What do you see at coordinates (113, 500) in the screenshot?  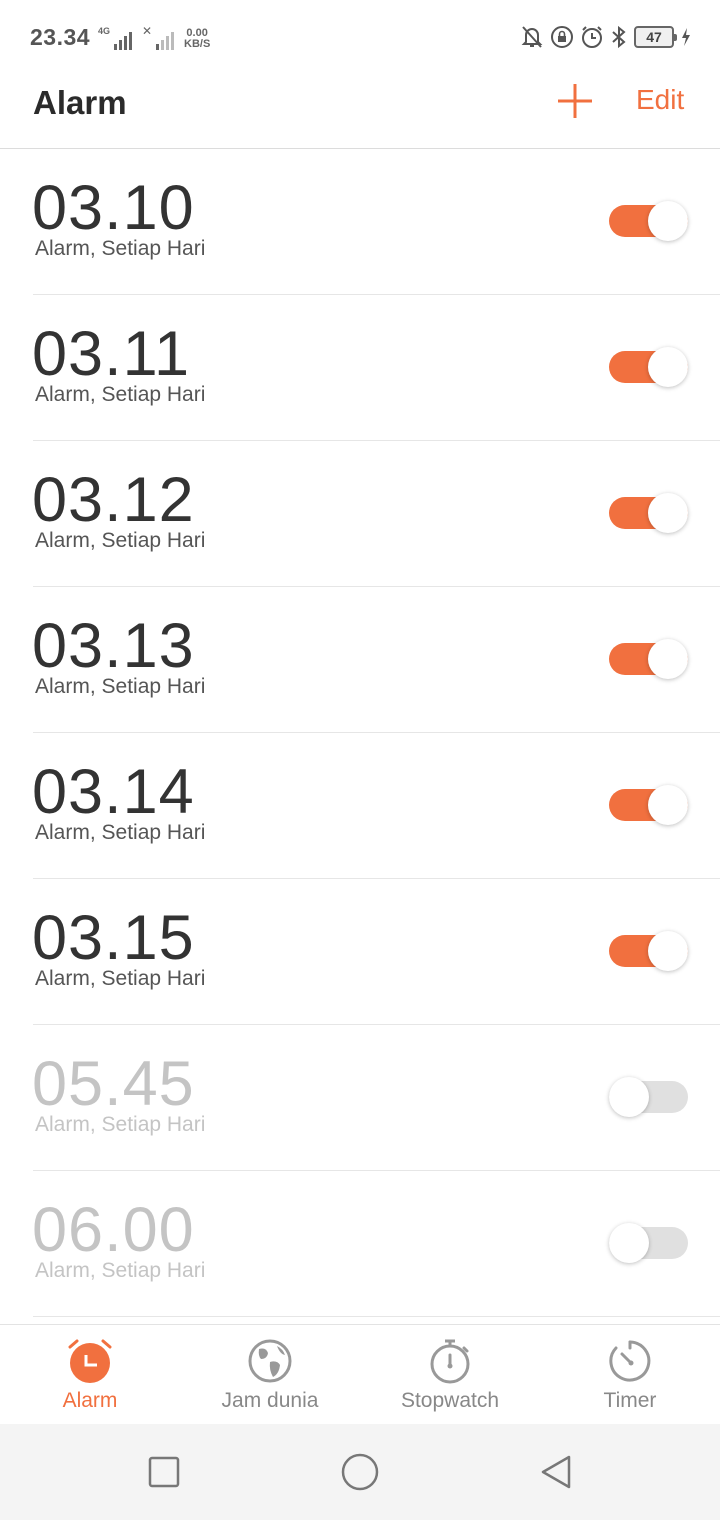 I see `alarm-time: 03.12` at bounding box center [113, 500].